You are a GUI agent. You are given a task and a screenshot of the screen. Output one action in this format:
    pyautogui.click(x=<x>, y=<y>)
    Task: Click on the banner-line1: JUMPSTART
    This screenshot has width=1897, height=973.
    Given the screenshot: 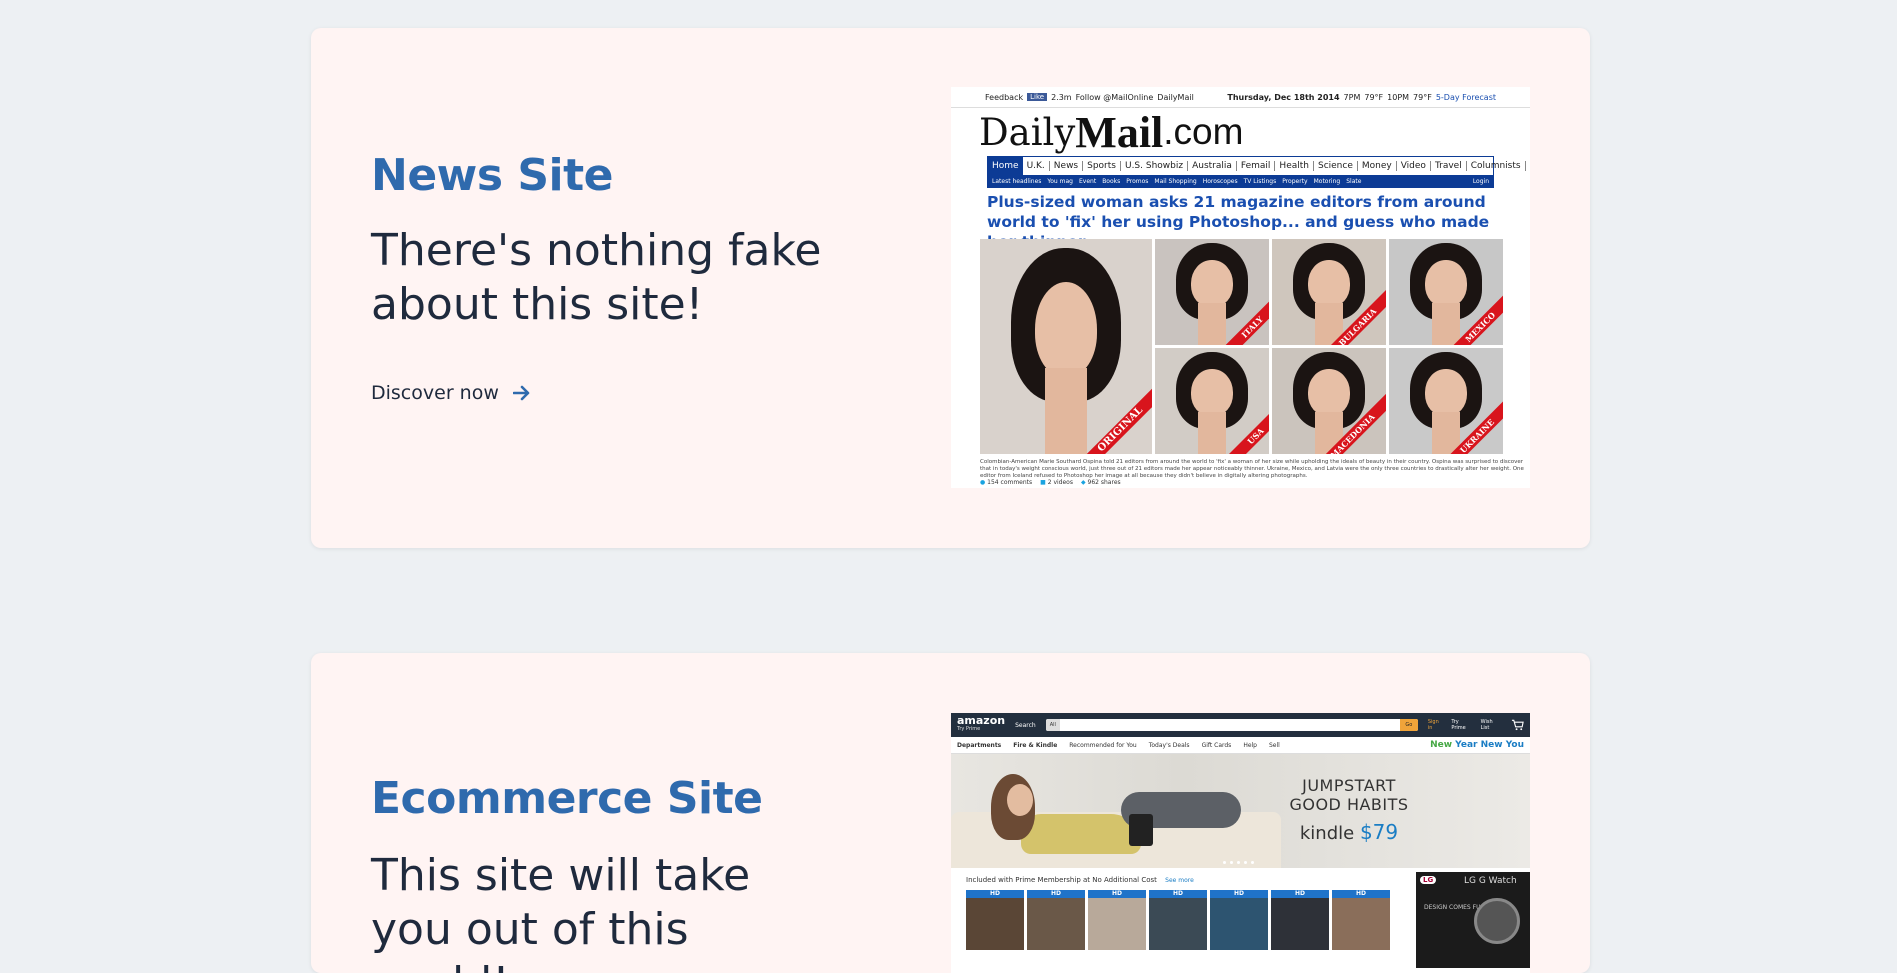 What is the action you would take?
    pyautogui.click(x=1349, y=785)
    